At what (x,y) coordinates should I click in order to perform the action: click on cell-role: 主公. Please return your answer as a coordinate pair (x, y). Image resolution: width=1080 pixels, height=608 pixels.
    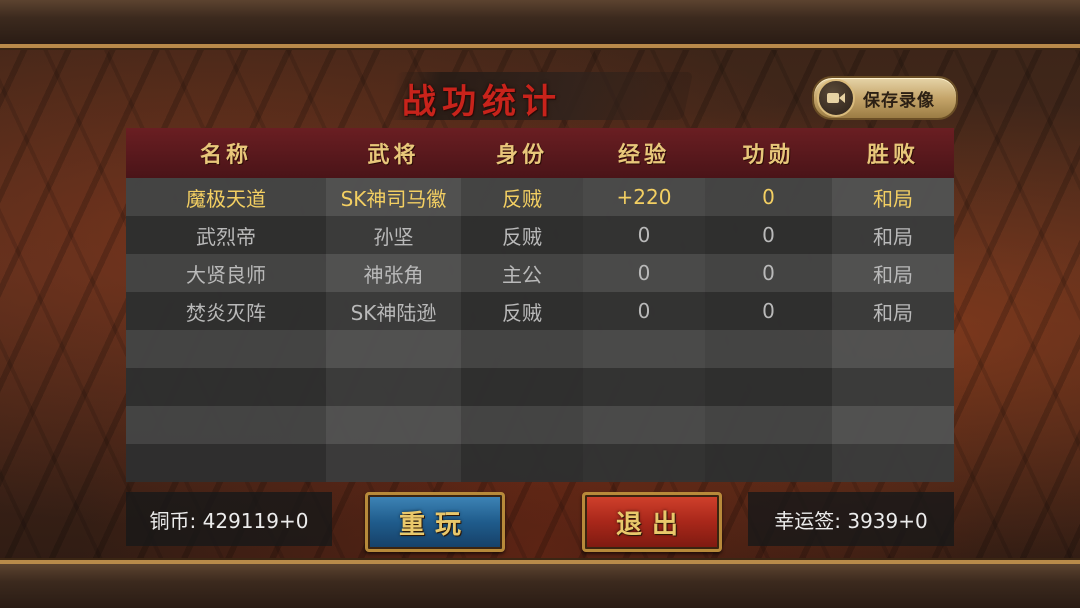
    Looking at the image, I should click on (522, 273).